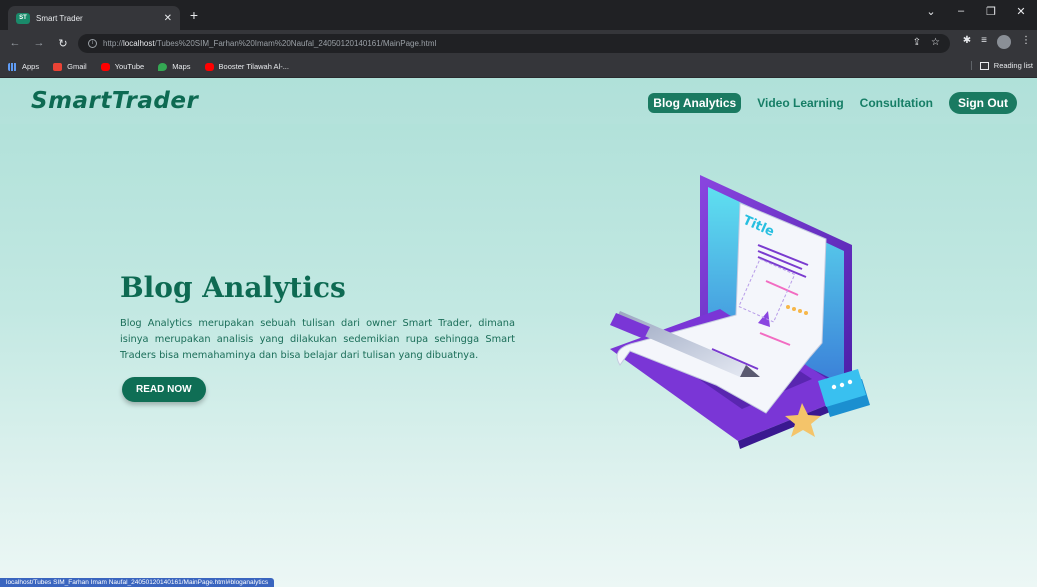 This screenshot has height=587, width=1037. I want to click on restore-icon: ❐, so click(991, 11).